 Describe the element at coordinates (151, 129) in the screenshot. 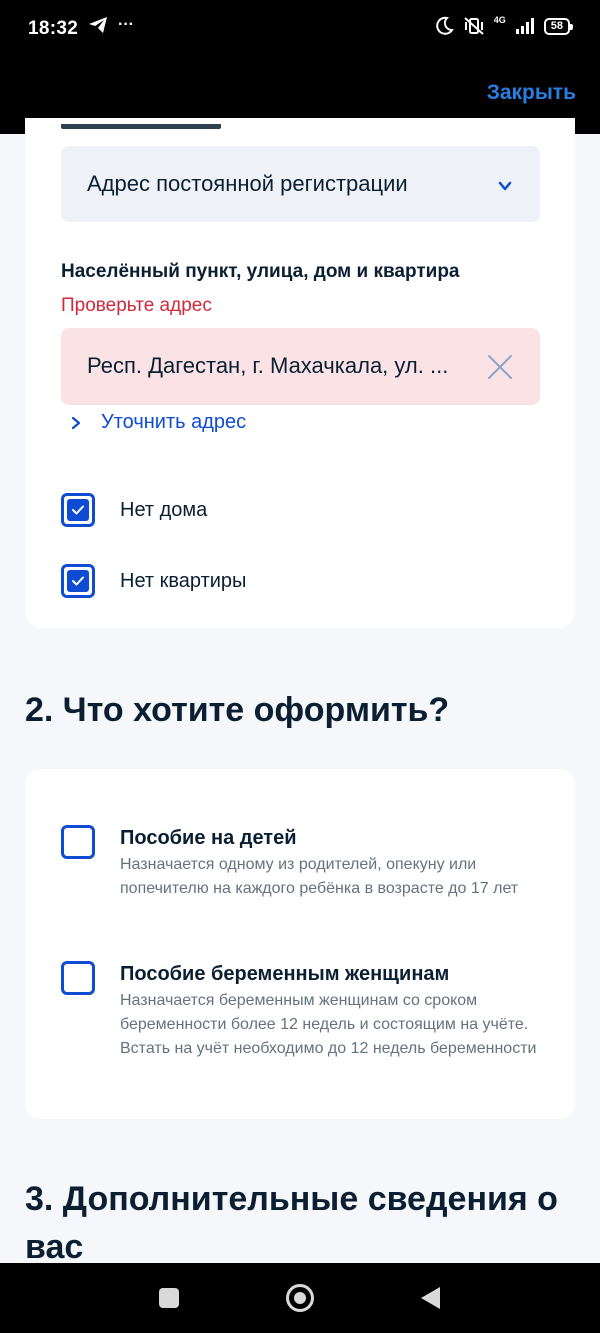

I see `address-type-label-clipped` at that location.